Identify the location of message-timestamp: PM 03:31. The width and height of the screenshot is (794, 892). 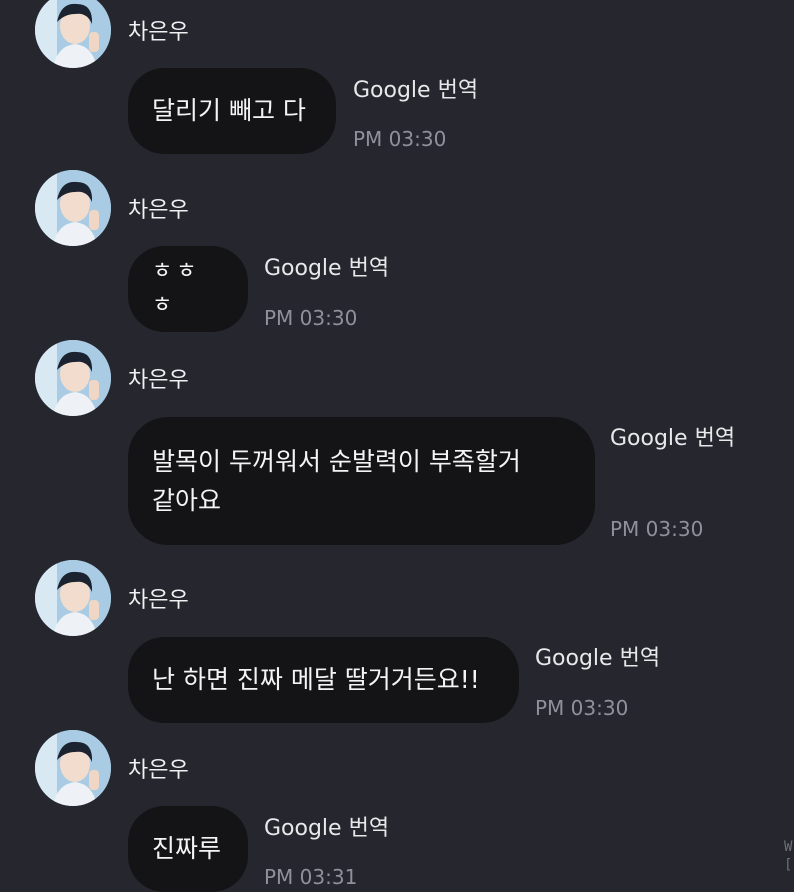
(311, 877).